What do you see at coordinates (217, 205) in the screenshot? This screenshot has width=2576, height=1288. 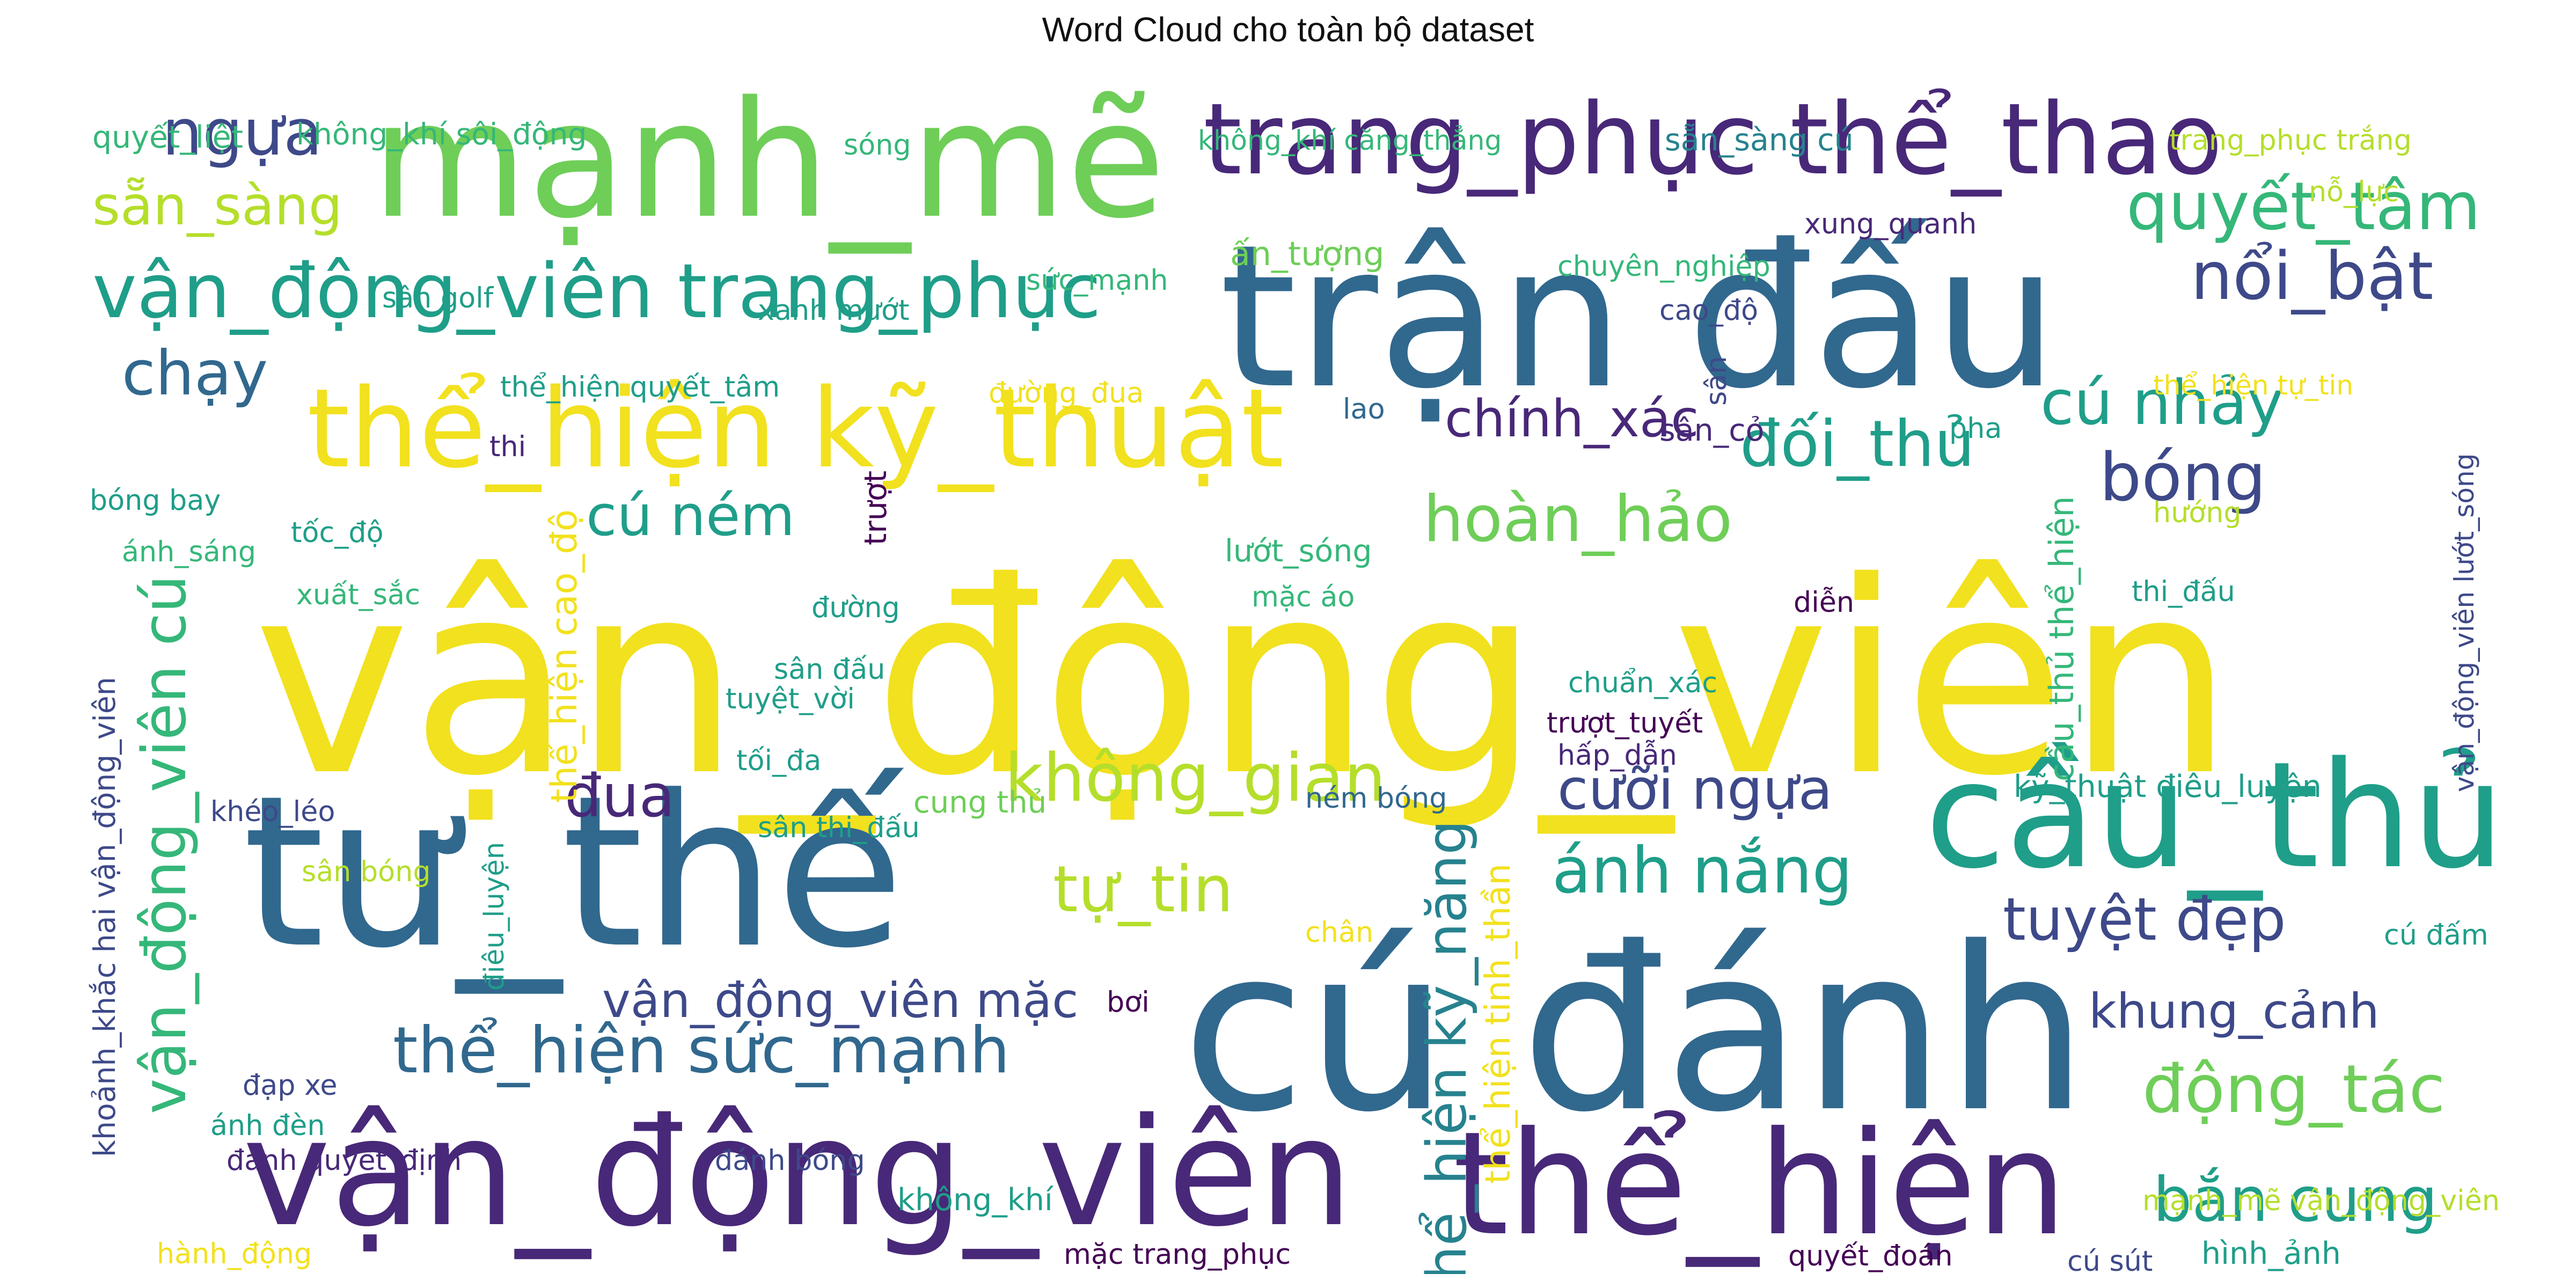 I see `word-cloud-word: sẵn_sàng` at bounding box center [217, 205].